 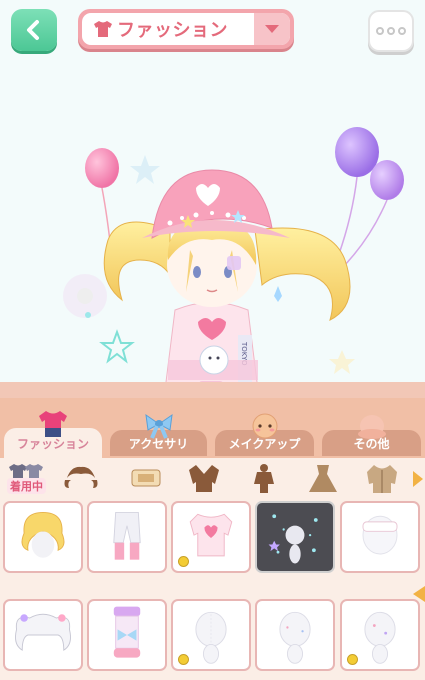 I want to click on tab-other: その他, so click(x=371, y=435).